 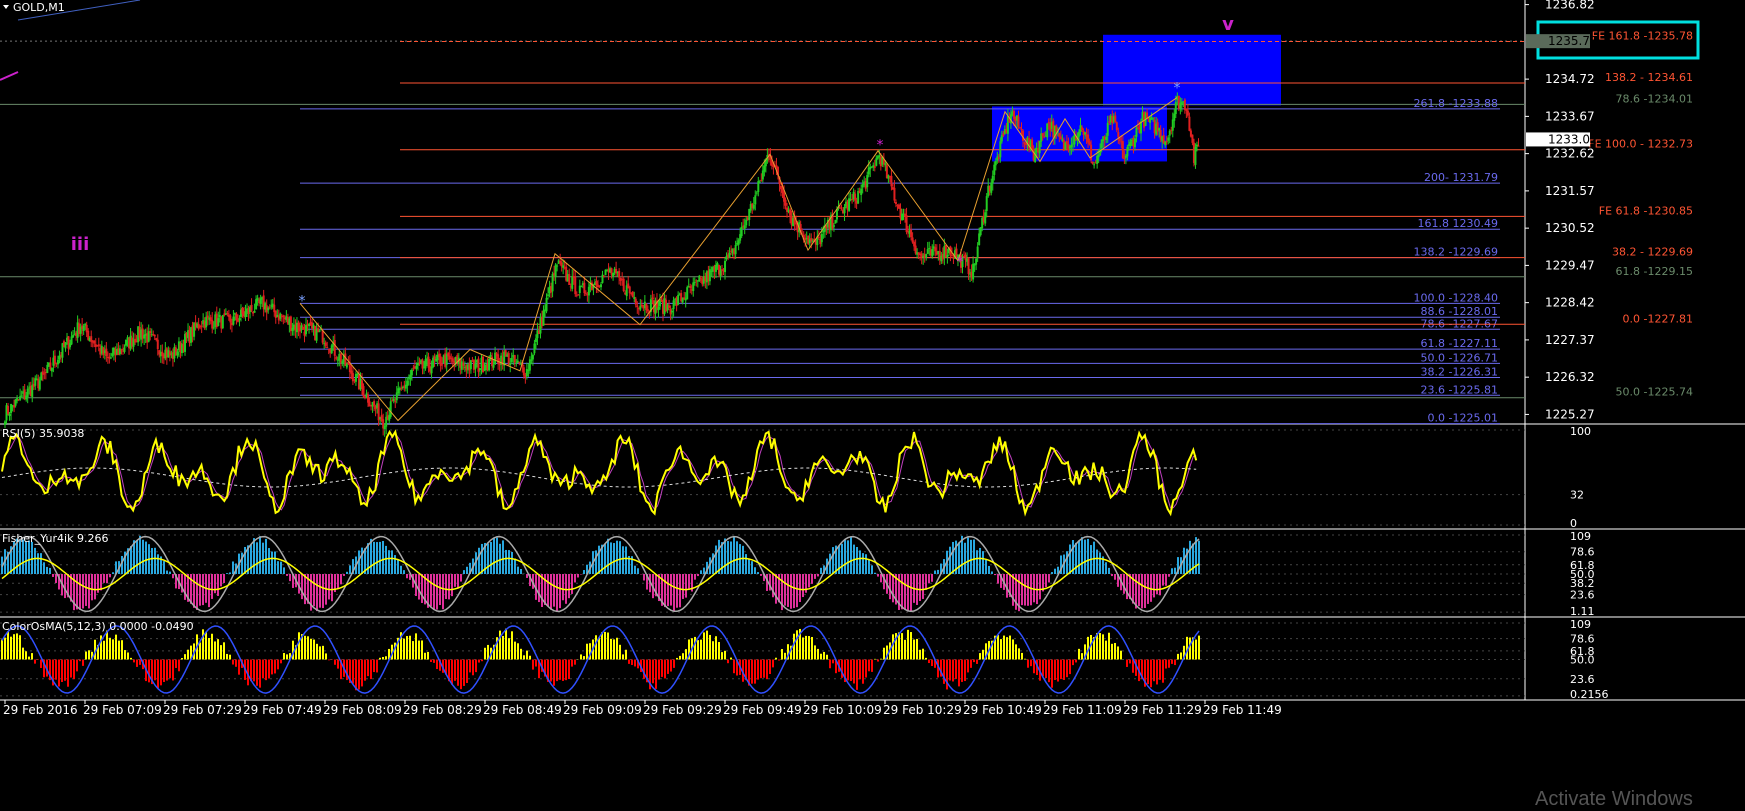 What do you see at coordinates (6, 7) in the screenshot?
I see `triangle-down-icon` at bounding box center [6, 7].